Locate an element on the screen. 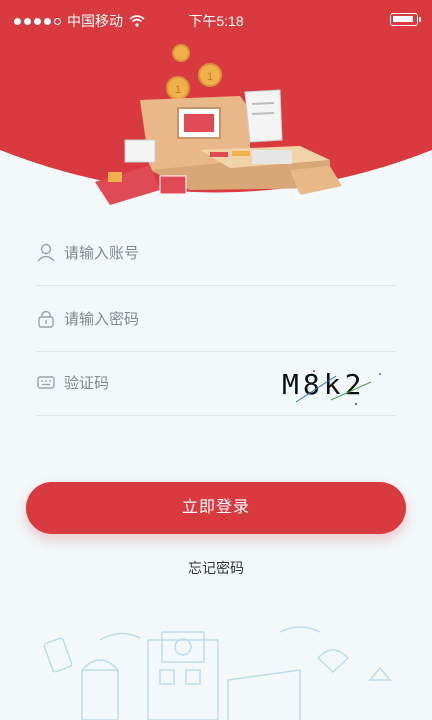 This screenshot has height=720, width=432. status-bar: 中国移动 下午5:18 is located at coordinates (216, 20).